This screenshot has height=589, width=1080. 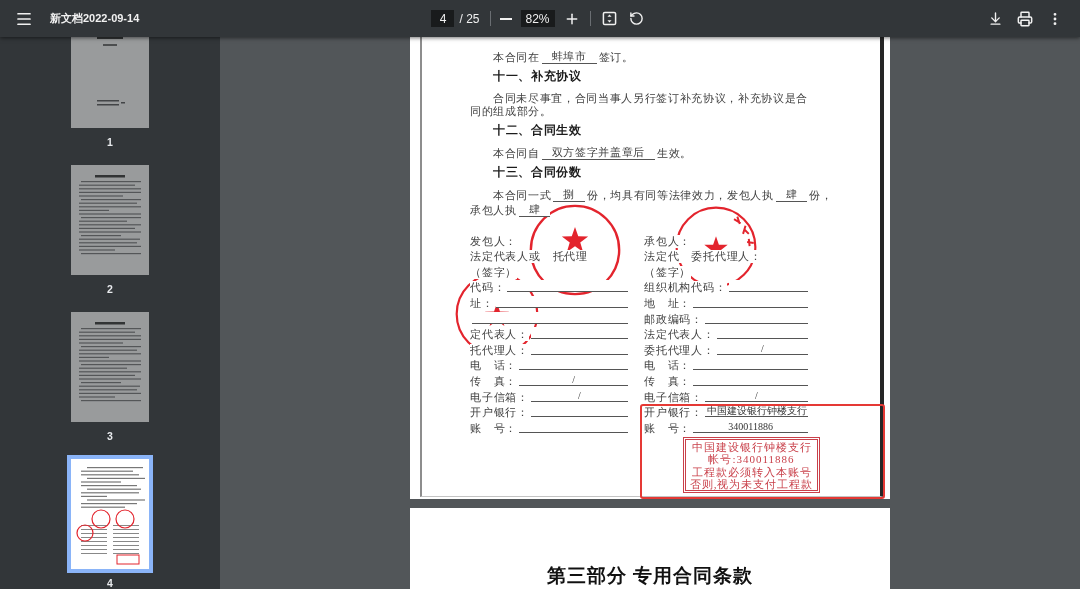 What do you see at coordinates (650, 576) in the screenshot?
I see `section-title: 第三部分 专用合同条款` at bounding box center [650, 576].